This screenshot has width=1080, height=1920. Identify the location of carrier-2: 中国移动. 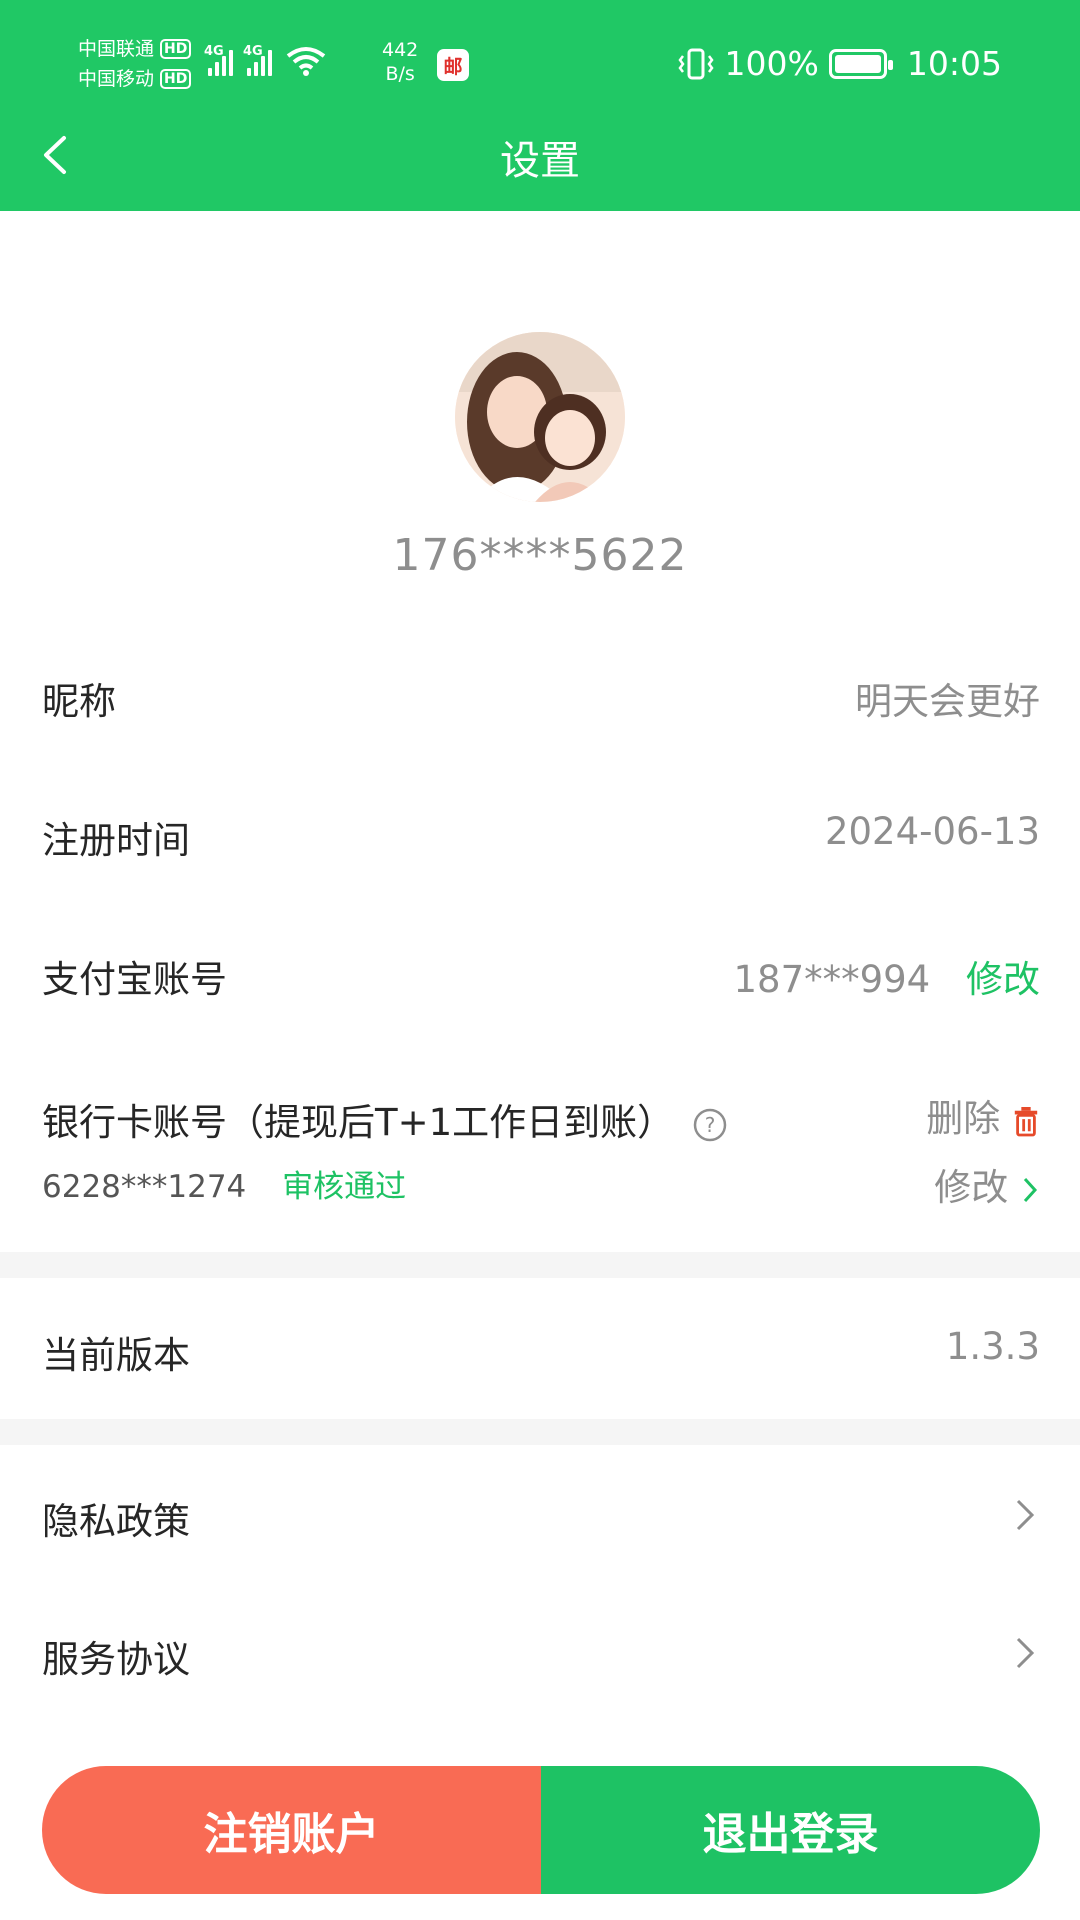
(116, 79).